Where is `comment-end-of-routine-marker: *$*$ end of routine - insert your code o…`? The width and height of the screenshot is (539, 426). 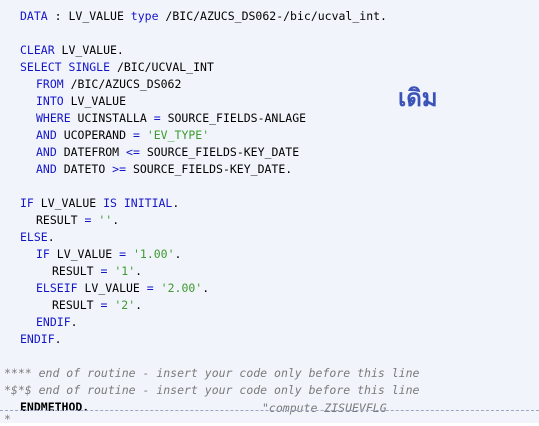
comment-end-of-routine-marker: *$*$ end of routine - insert your code o… is located at coordinates (212, 390).